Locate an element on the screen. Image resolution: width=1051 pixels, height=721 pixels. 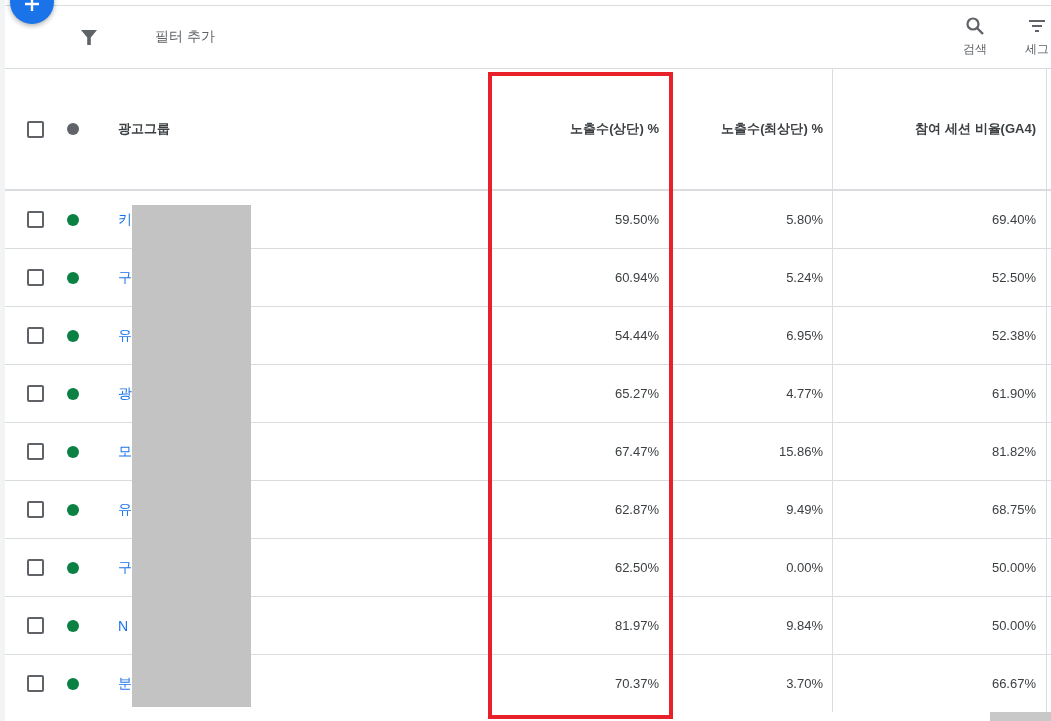
table-cell: 52.38% is located at coordinates (1013, 335).